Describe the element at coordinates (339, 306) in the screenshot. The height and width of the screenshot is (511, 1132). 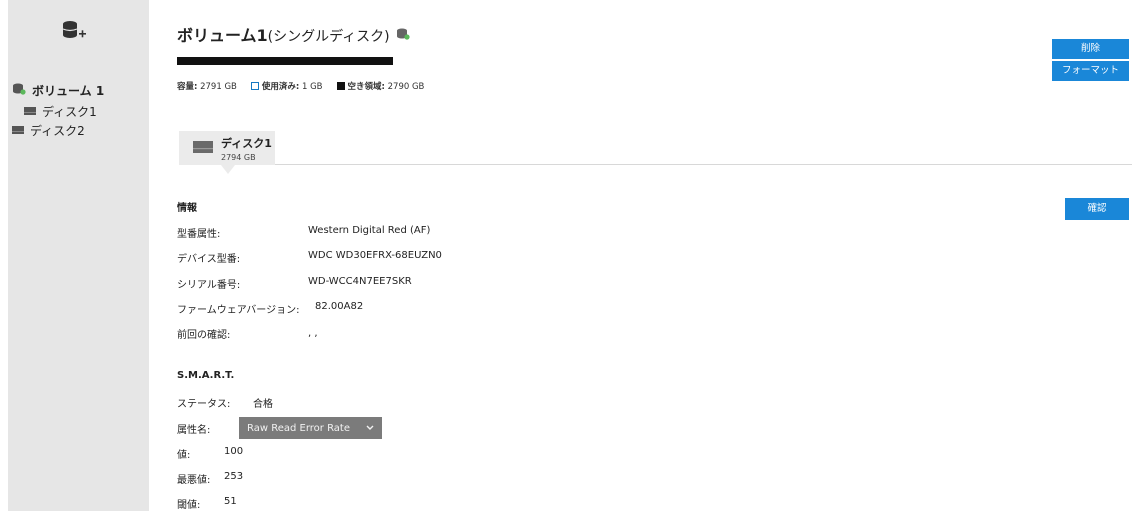
I see `info-value: 82.00A82` at that location.